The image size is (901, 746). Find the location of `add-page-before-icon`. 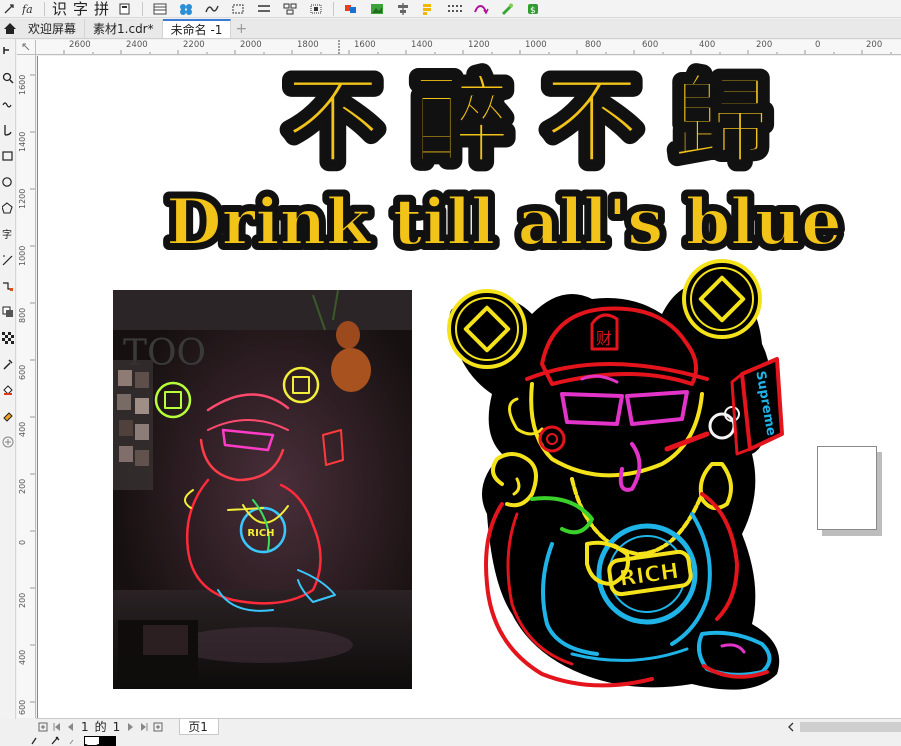

add-page-before-icon is located at coordinates (43, 727).